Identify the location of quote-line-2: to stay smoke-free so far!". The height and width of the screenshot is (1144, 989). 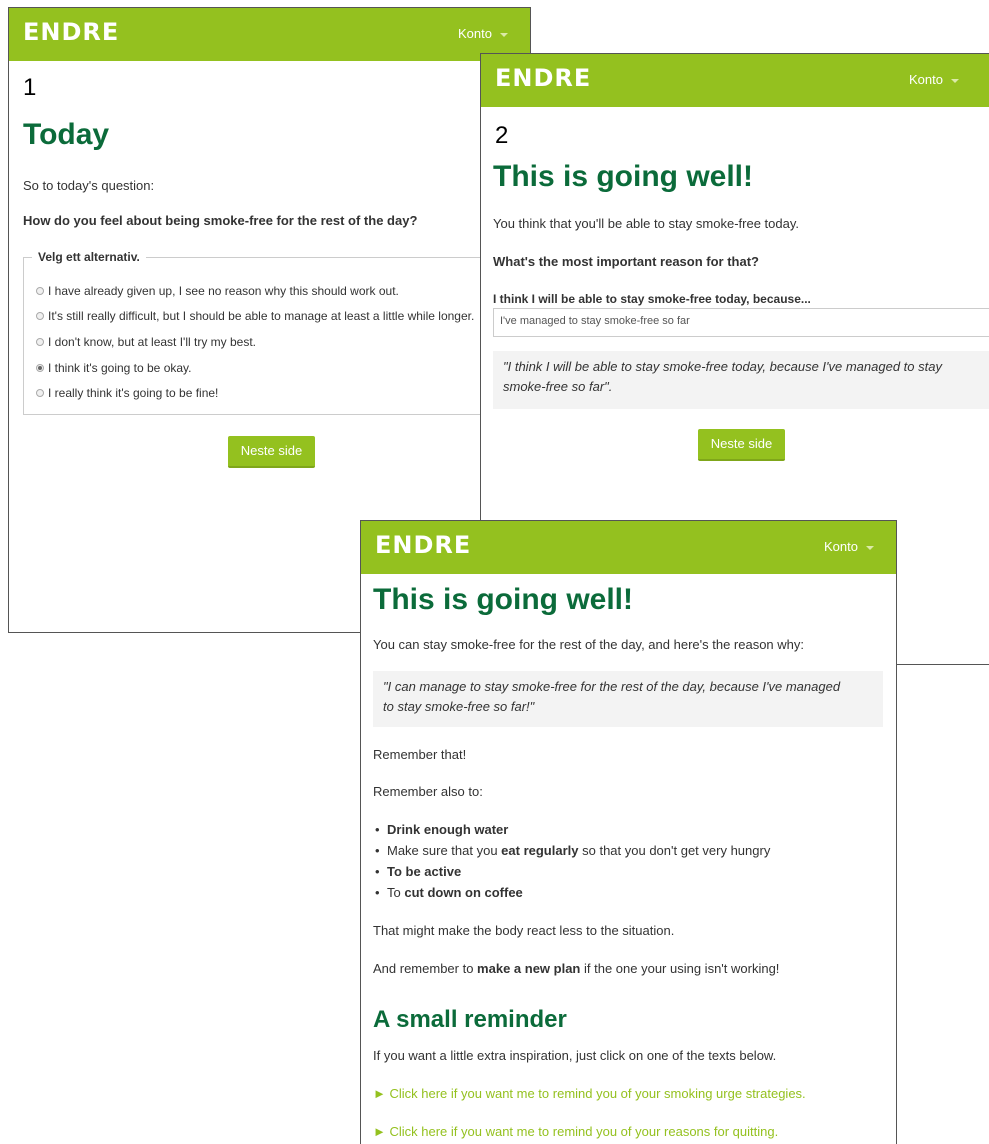
(459, 706).